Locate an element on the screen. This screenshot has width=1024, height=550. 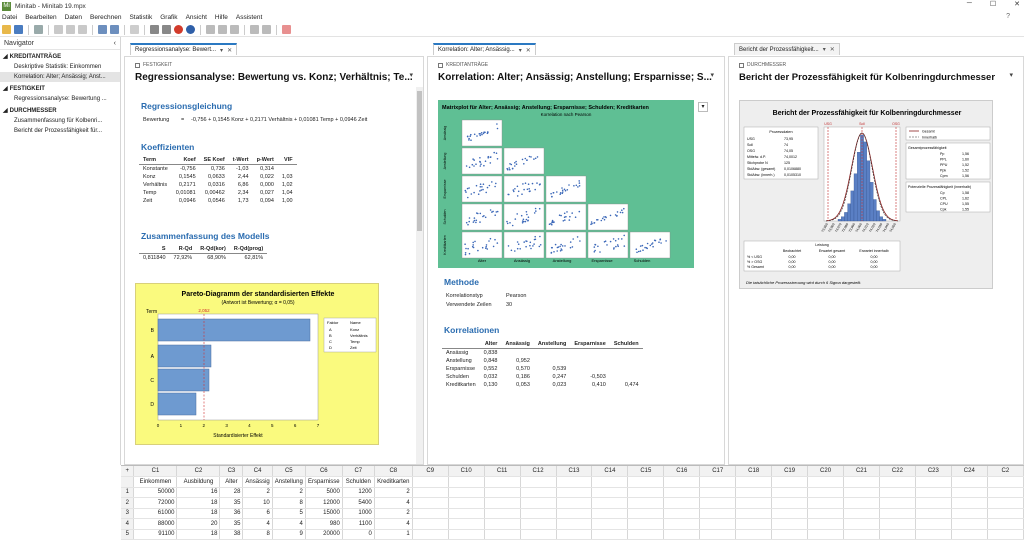
help-icon: ? is located at coordinates (1008, 16).